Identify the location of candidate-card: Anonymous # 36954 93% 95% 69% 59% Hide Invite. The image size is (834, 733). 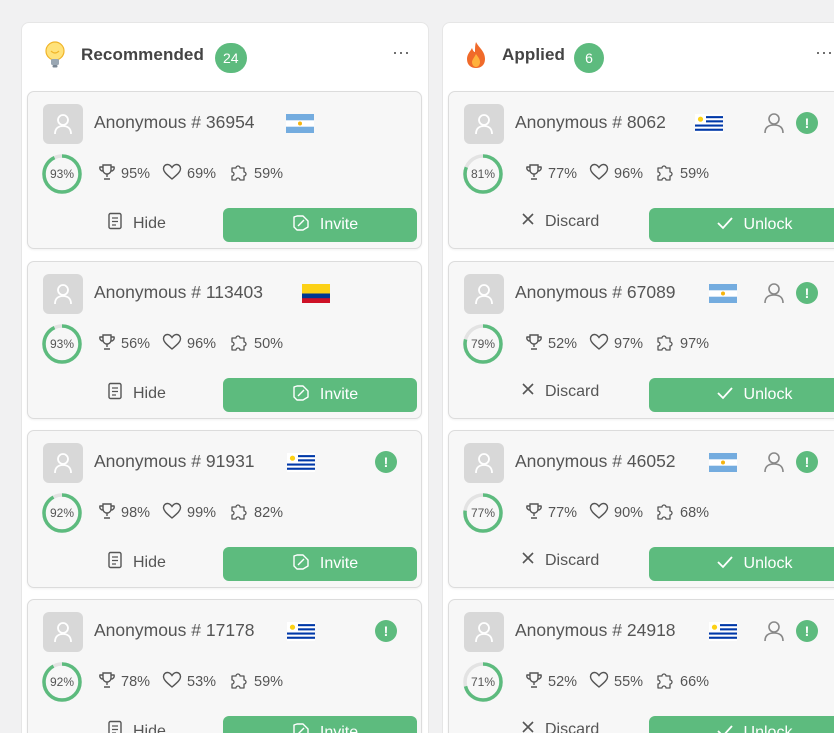
(224, 170).